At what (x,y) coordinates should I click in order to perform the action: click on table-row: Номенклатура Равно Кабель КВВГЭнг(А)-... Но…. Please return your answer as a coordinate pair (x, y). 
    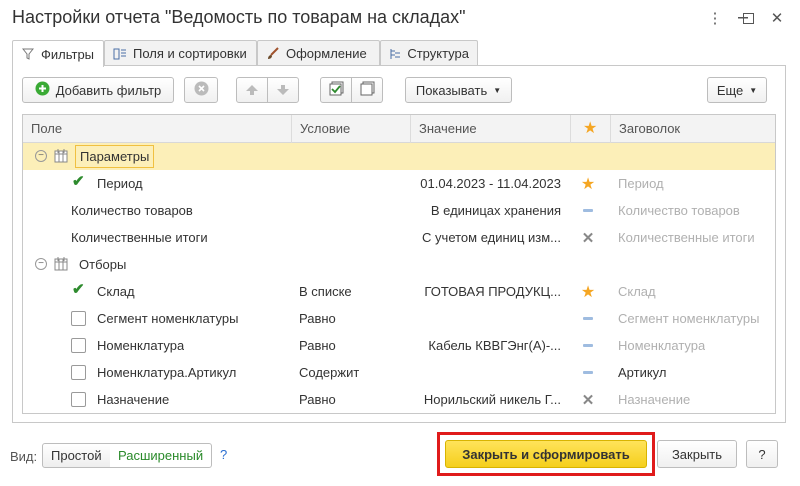
    Looking at the image, I should click on (399, 345).